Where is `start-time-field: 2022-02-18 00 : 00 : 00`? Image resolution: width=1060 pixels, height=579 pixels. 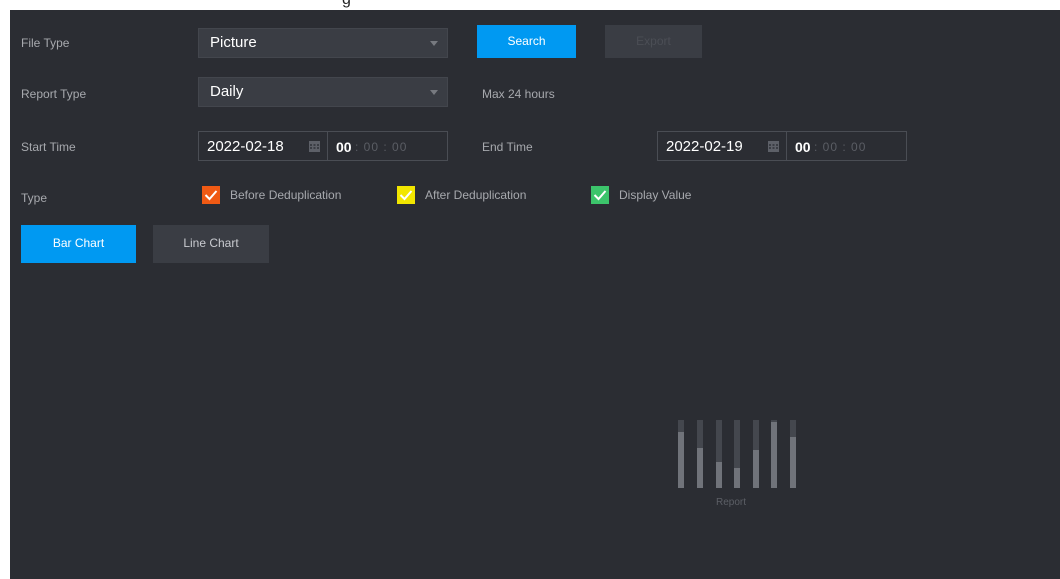 start-time-field: 2022-02-18 00 : 00 : 00 is located at coordinates (323, 146).